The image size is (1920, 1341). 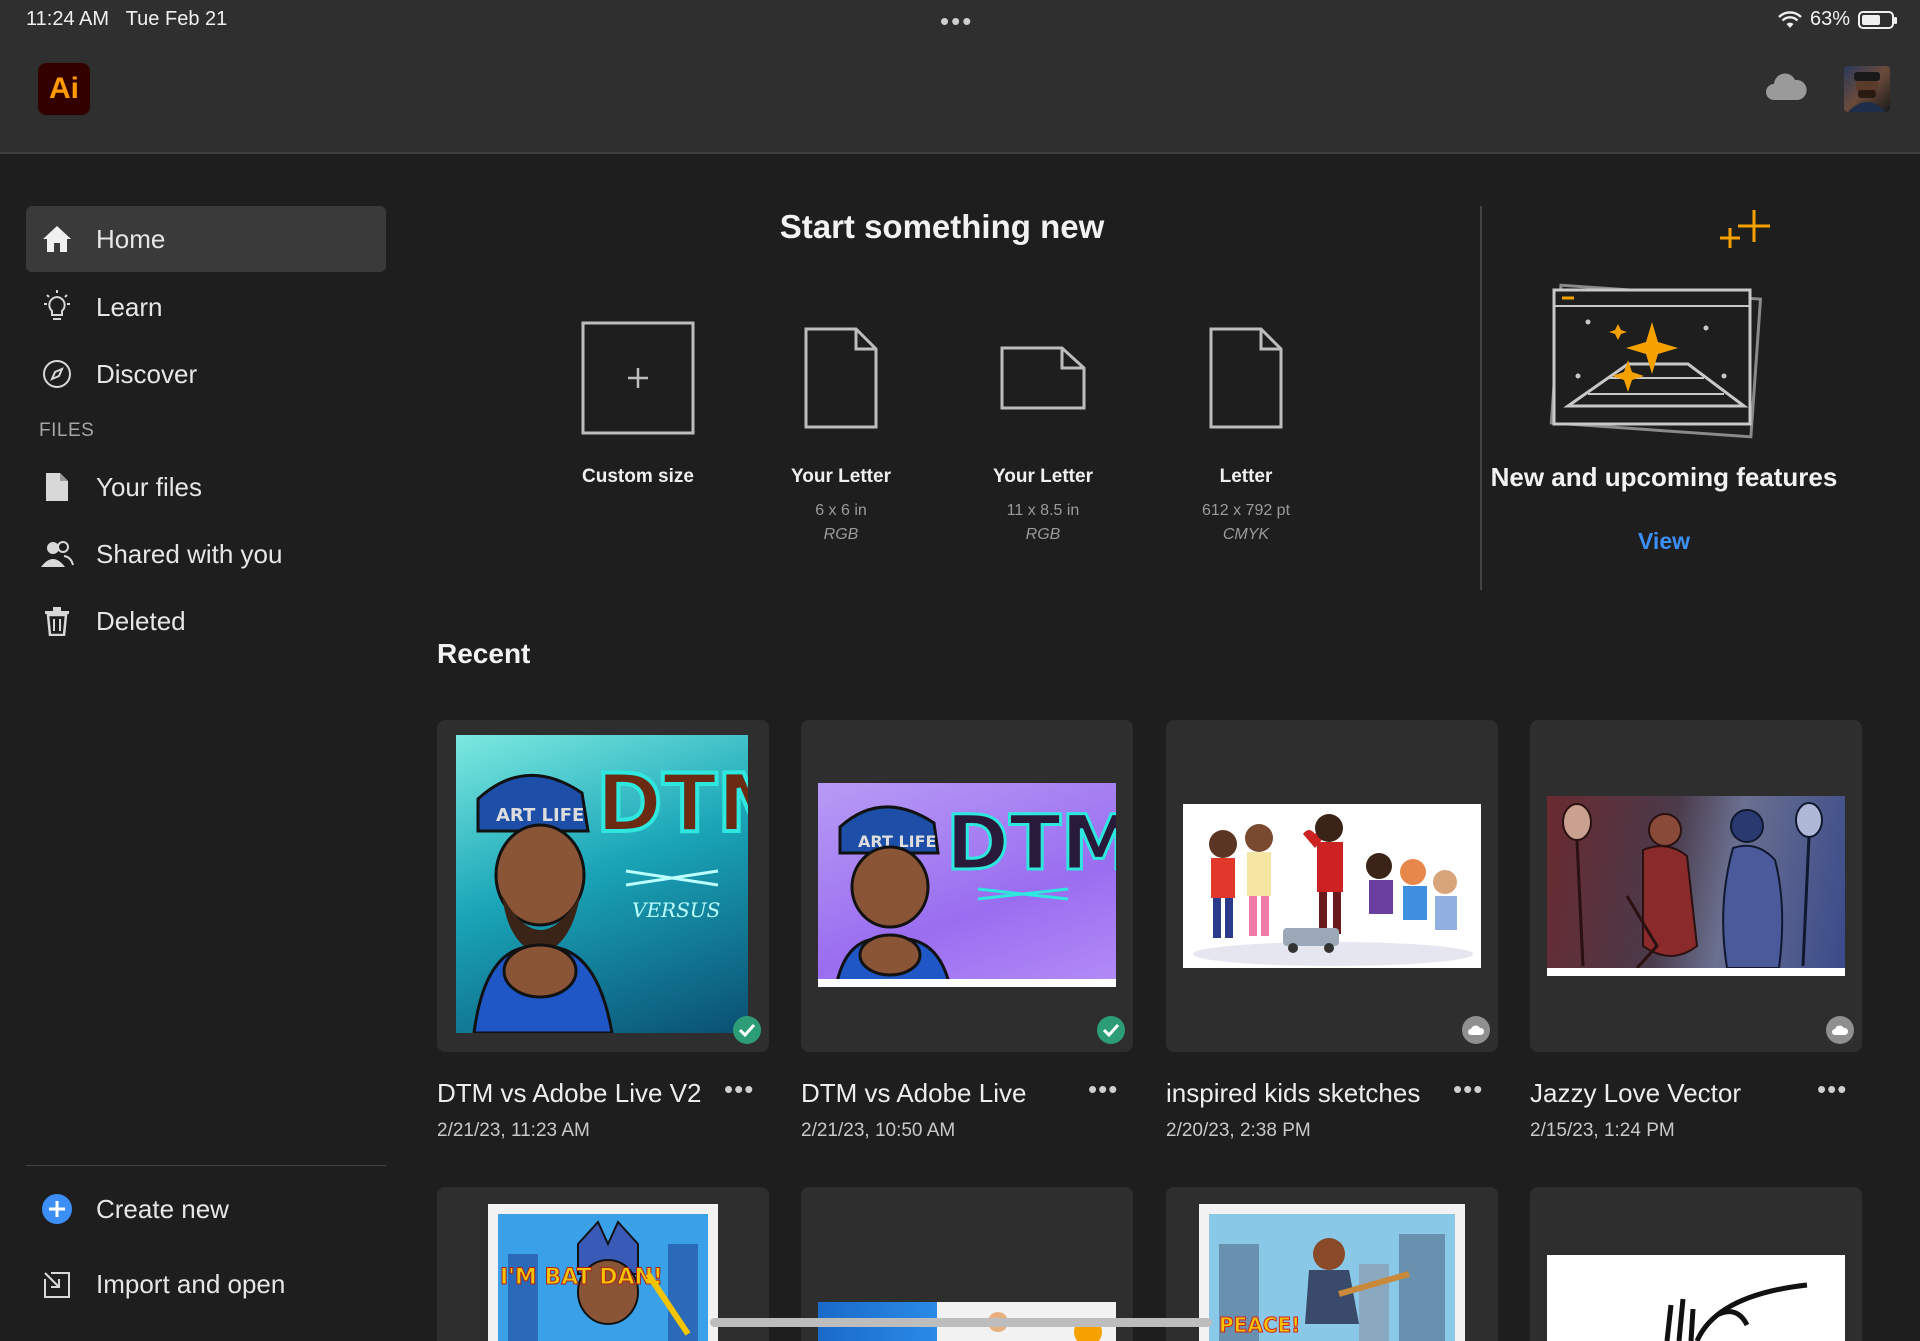 What do you see at coordinates (57, 374) in the screenshot?
I see `compass-icon` at bounding box center [57, 374].